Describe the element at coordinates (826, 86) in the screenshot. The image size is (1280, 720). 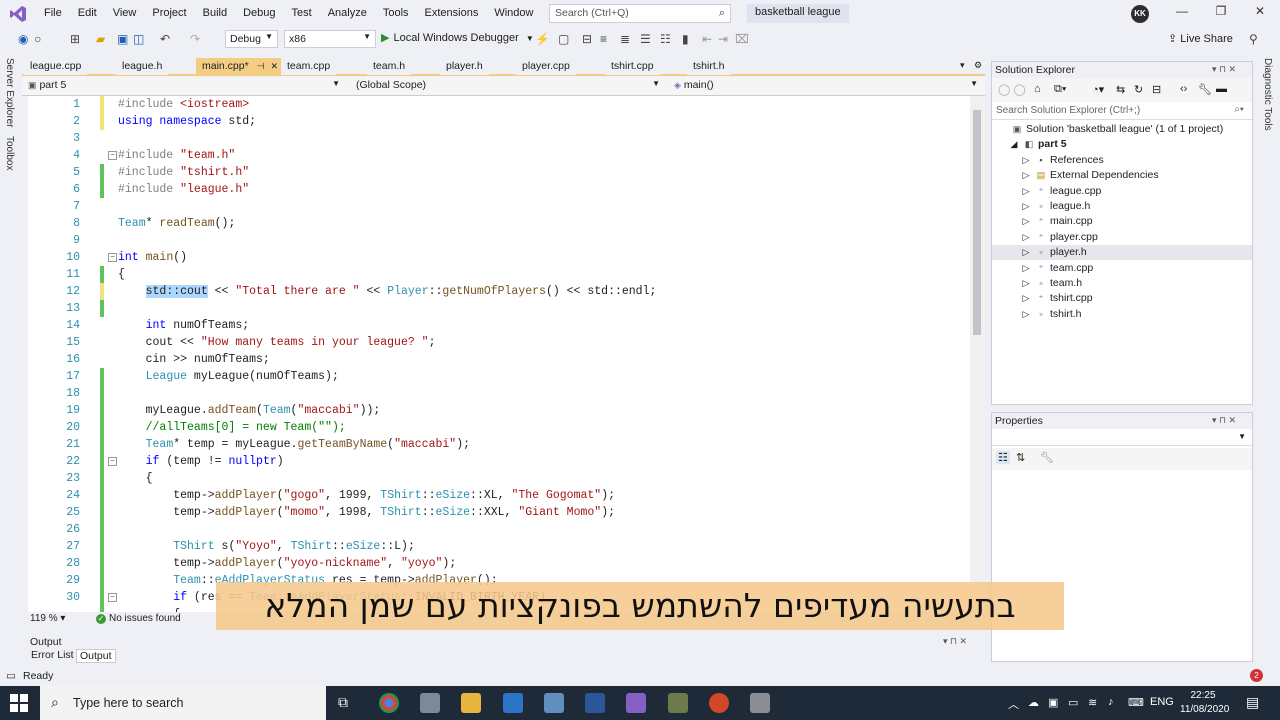
I see `member-select: ◈ main() ▼` at that location.